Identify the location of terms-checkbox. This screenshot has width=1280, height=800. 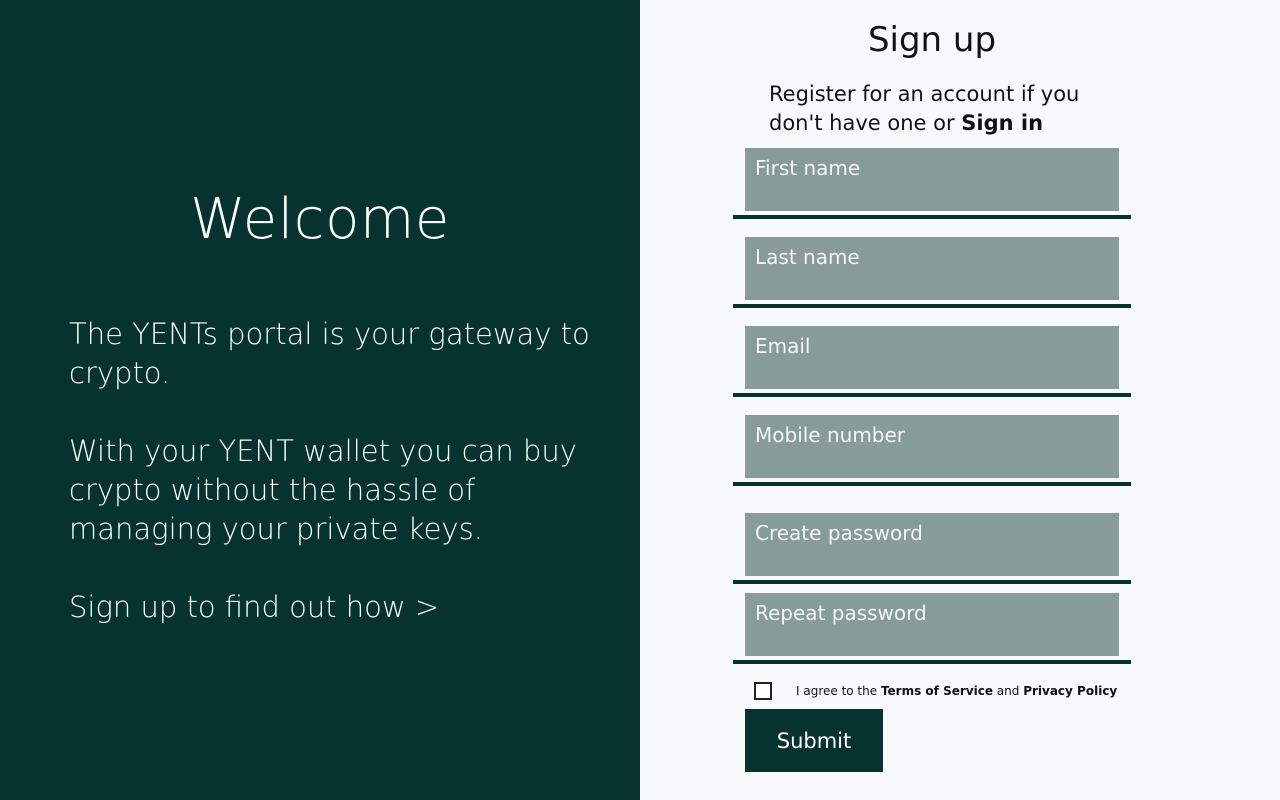
(763, 691).